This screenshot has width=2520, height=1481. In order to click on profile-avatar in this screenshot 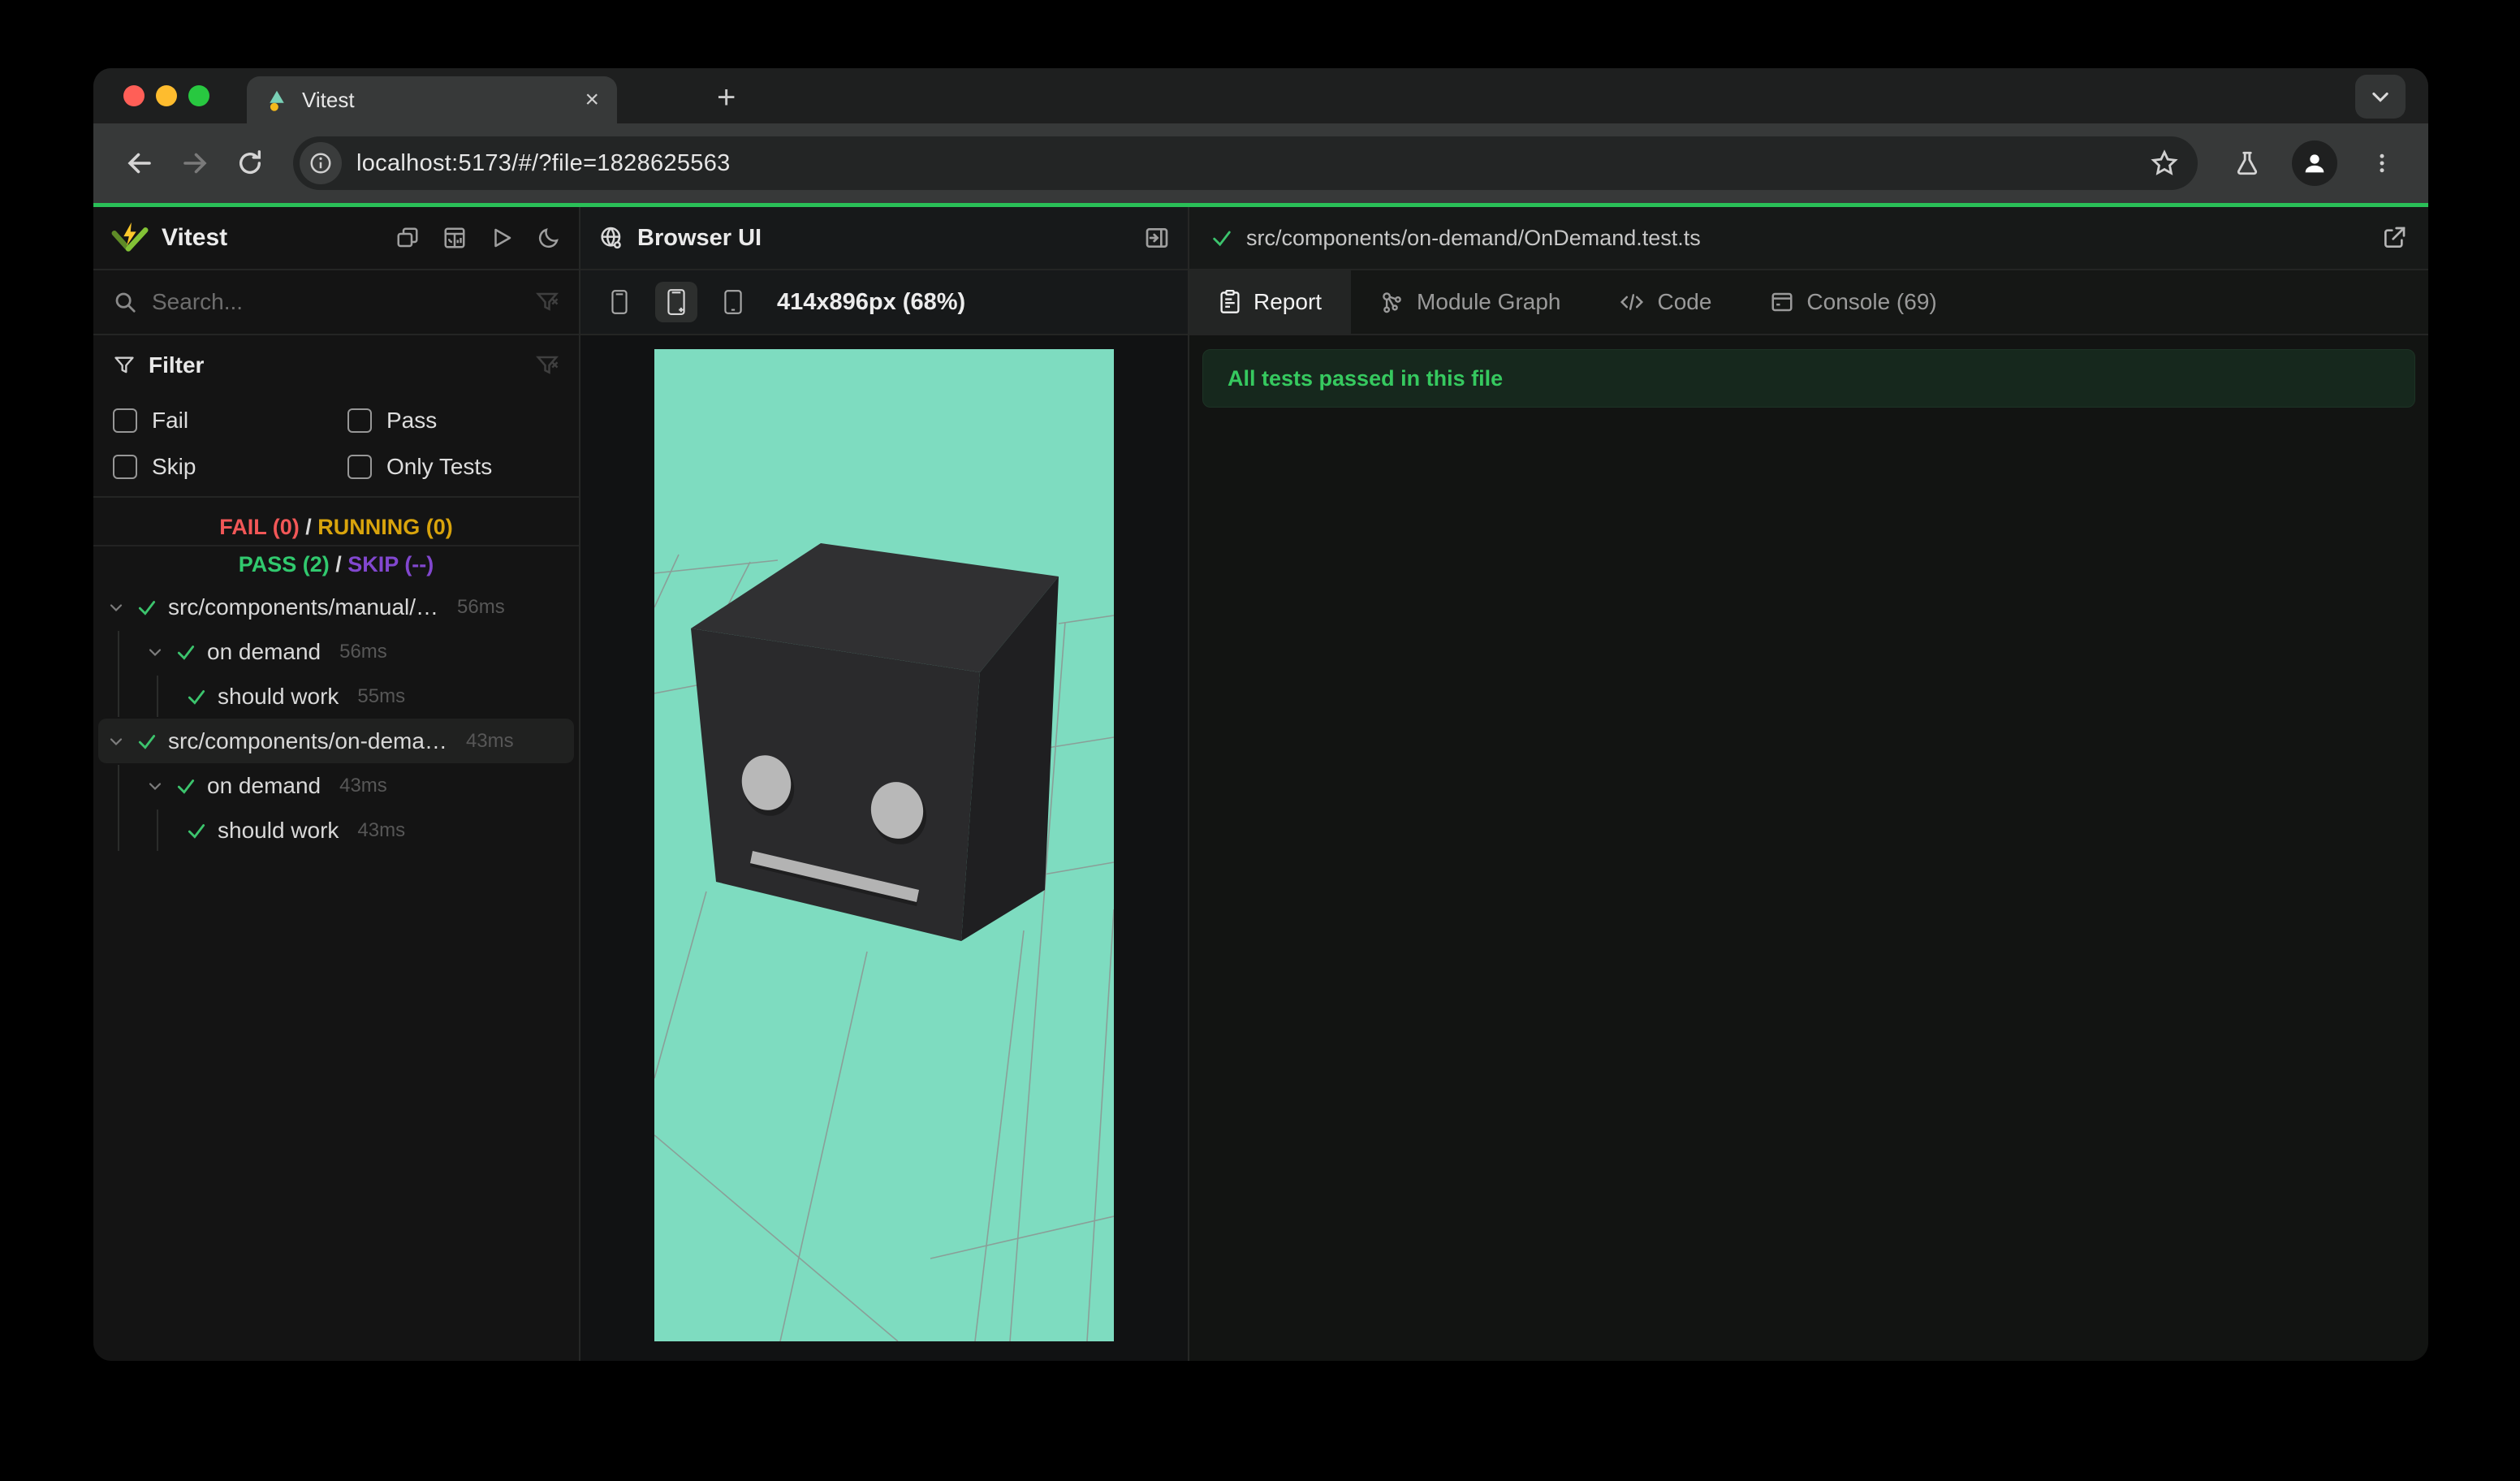, I will do `click(2314, 163)`.